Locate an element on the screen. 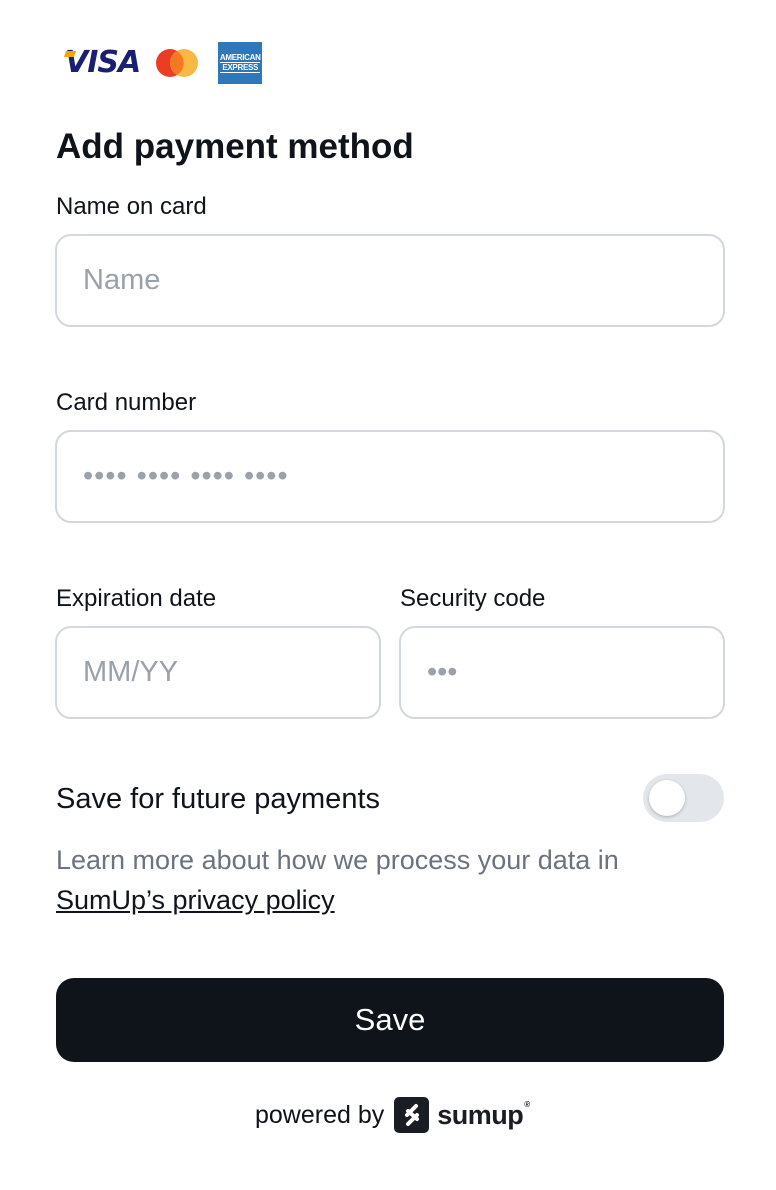 Image resolution: width=776 pixels, height=1190 pixels. registered-mark-icon: ® is located at coordinates (527, 1104).